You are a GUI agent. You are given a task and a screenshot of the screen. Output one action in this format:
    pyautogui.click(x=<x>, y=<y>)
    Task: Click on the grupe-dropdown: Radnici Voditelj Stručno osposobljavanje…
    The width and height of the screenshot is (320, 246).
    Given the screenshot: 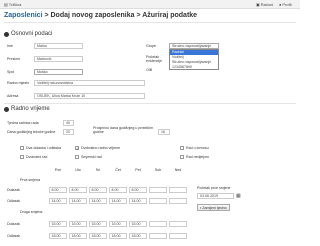 What is the action you would take?
    pyautogui.click(x=194, y=59)
    